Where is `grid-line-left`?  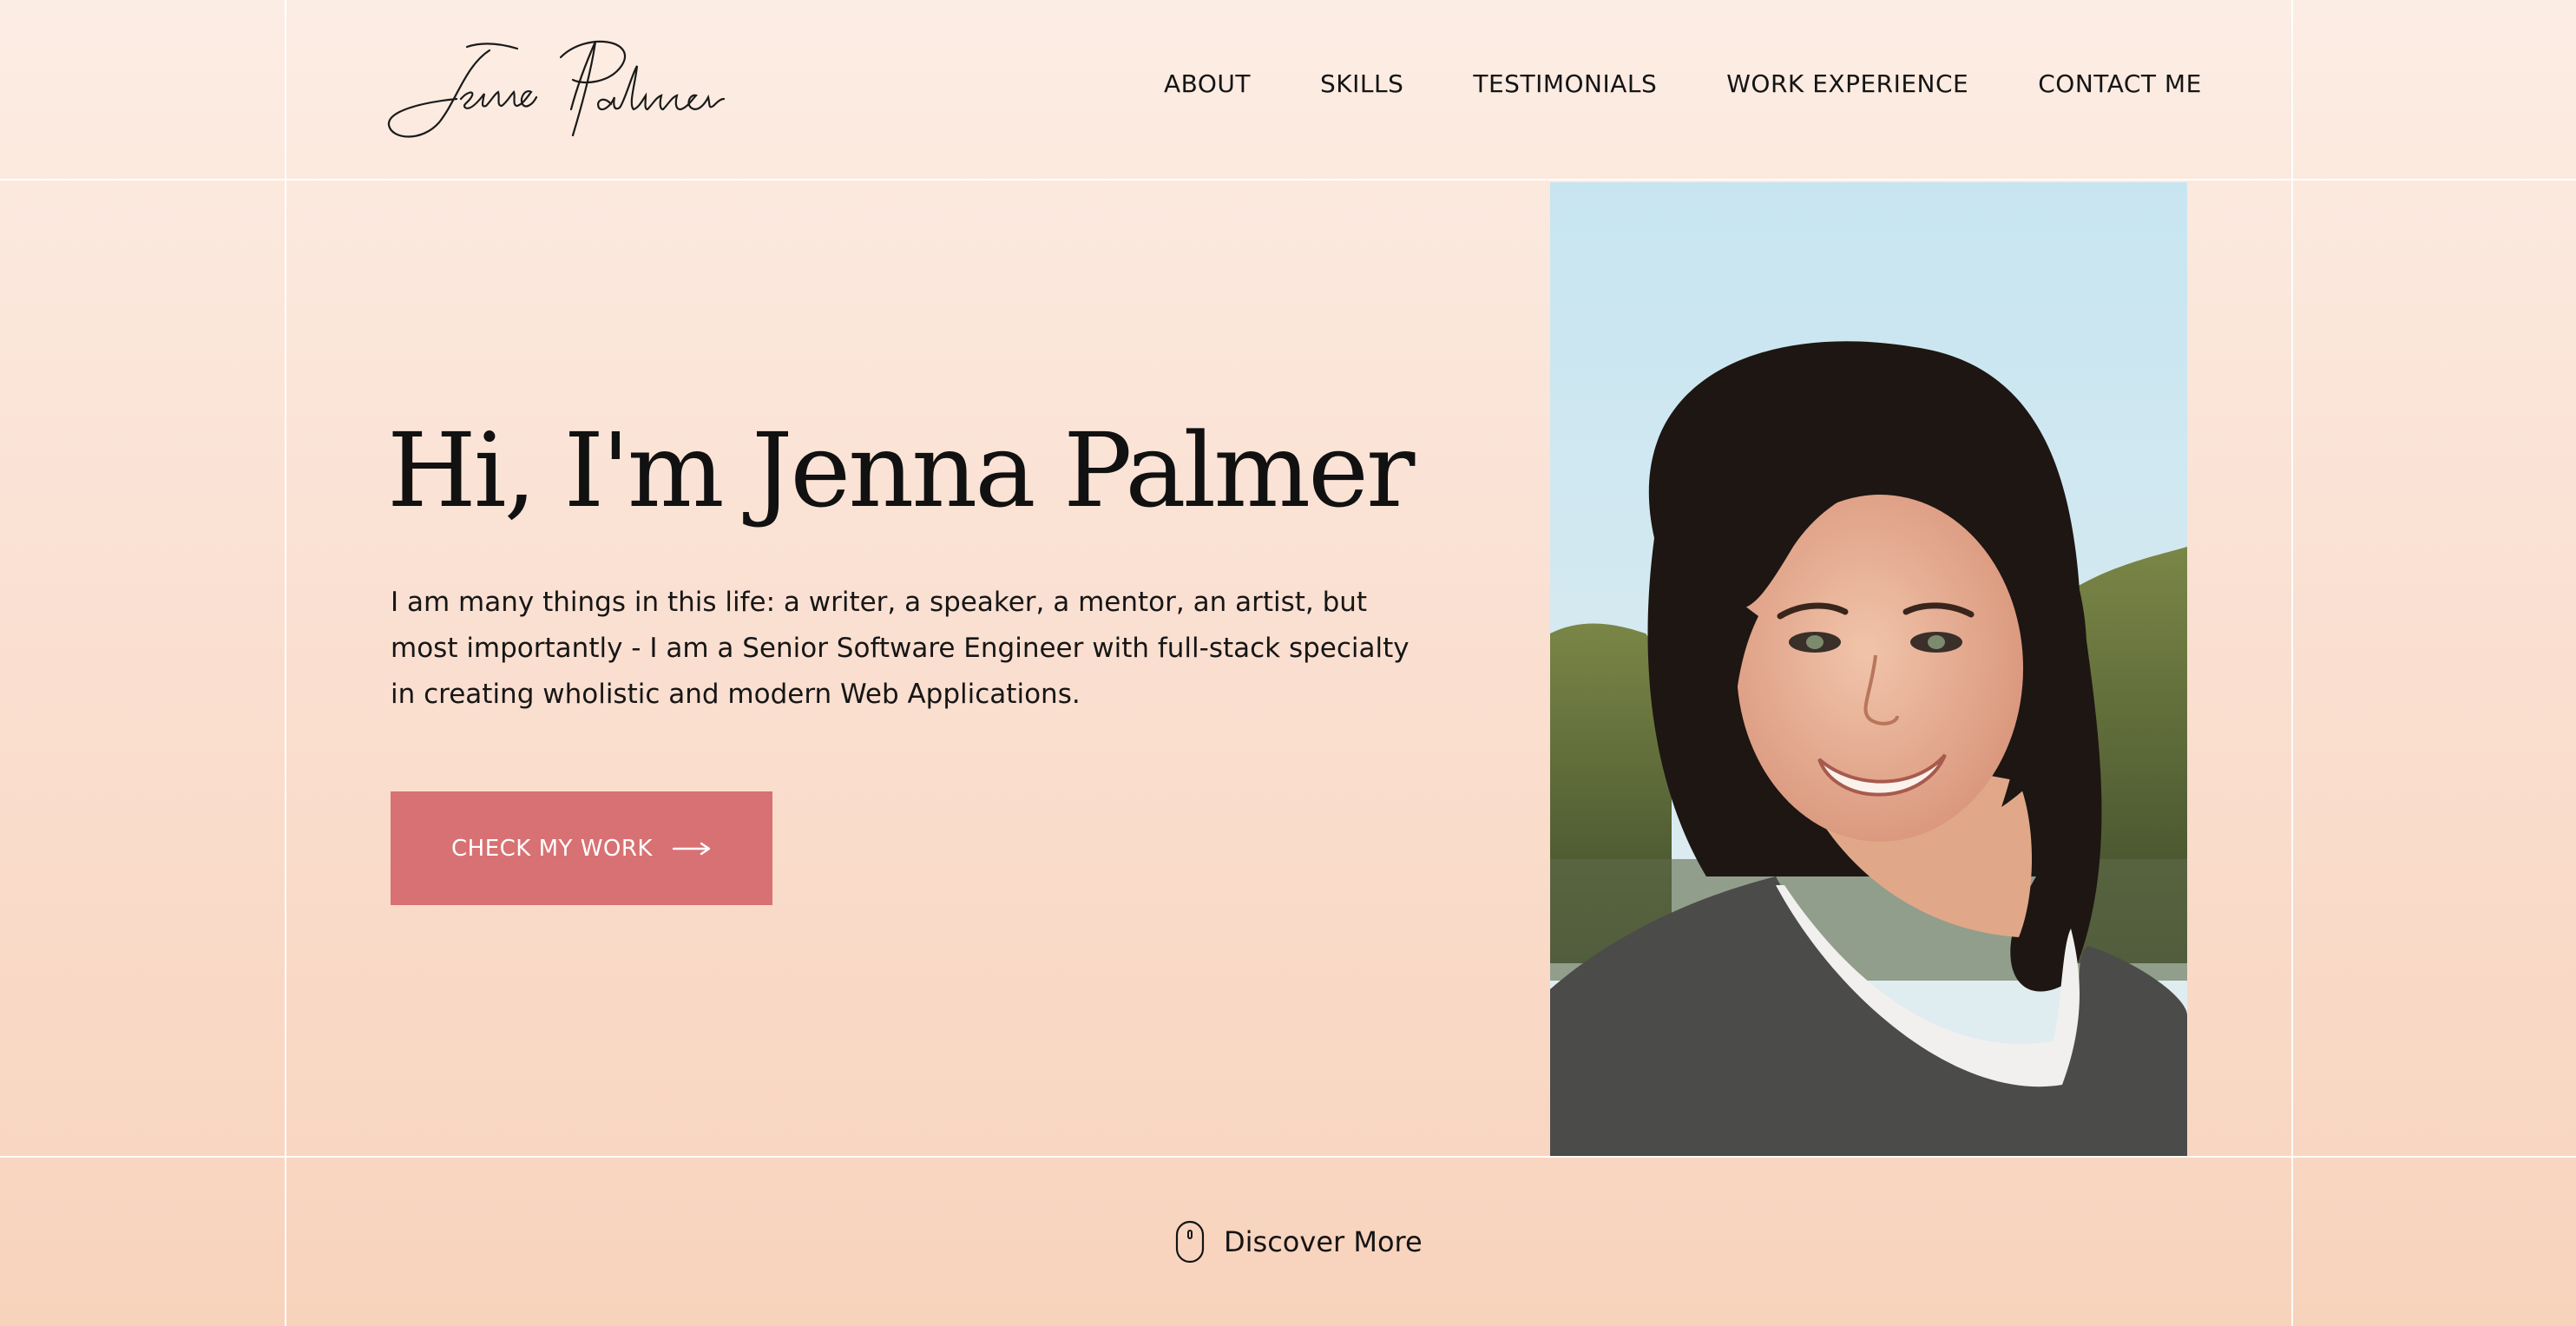
grid-line-left is located at coordinates (285, 663).